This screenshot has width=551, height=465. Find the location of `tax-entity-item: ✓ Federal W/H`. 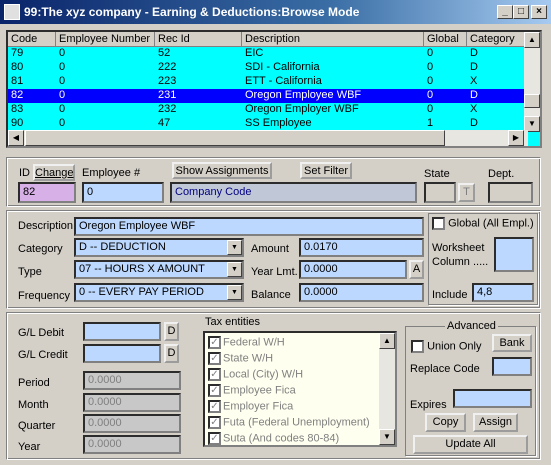

tax-entity-item: ✓ Federal W/H is located at coordinates (246, 344).